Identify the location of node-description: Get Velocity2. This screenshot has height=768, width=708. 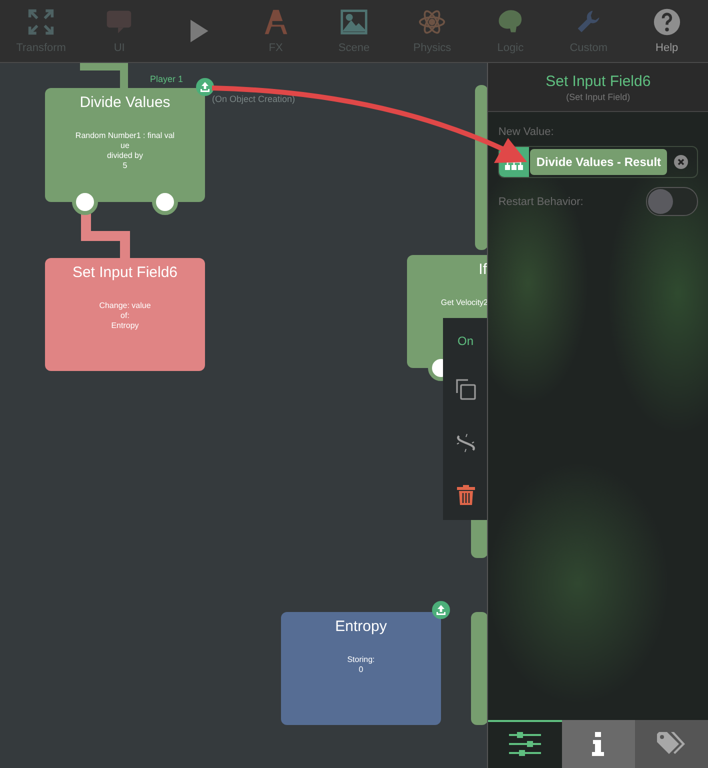
(464, 303).